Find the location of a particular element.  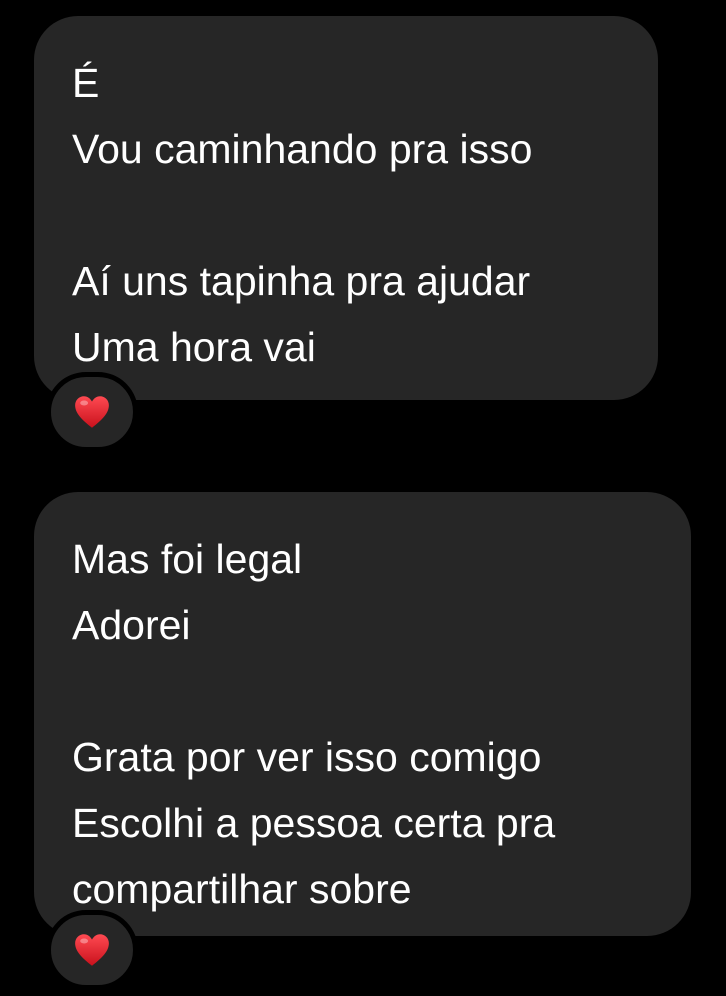

message-text: É is located at coordinates (86, 83).